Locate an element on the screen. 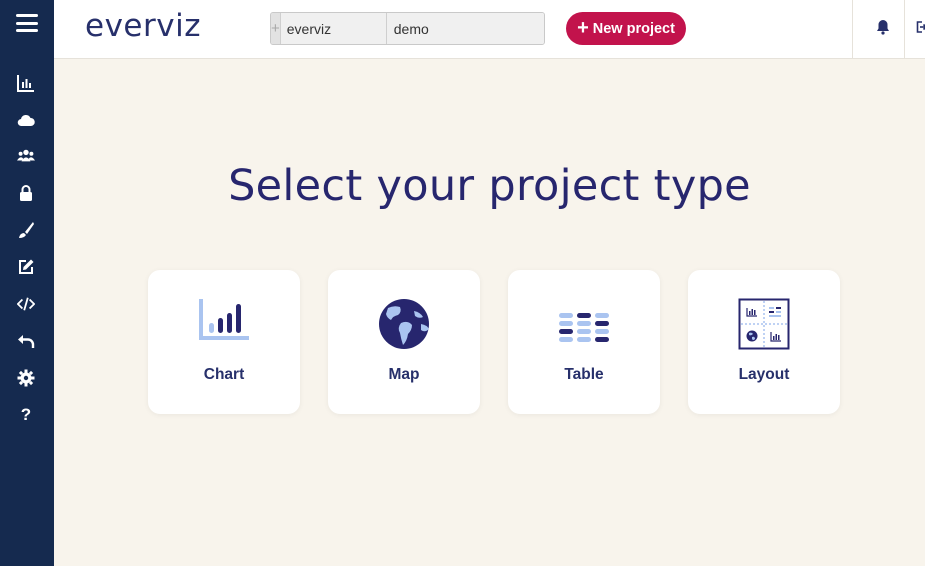 Image resolution: width=925 pixels, height=566 pixels. globe-icon is located at coordinates (404, 324).